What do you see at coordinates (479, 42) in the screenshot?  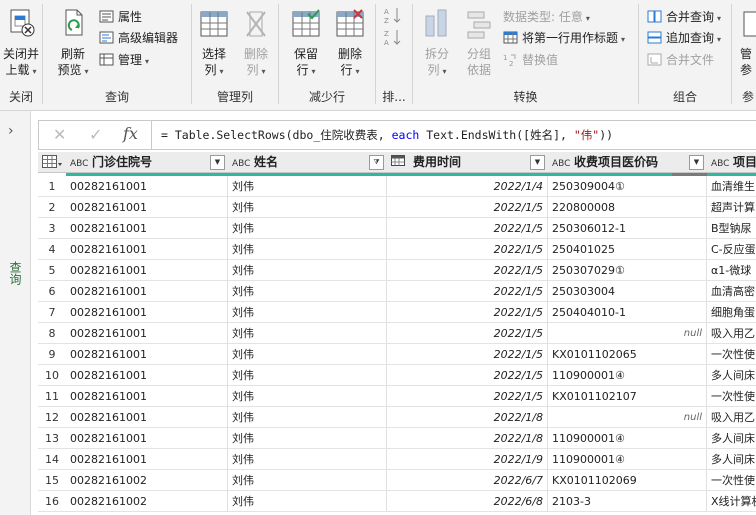 I see `group-by-button: 分组 依据` at bounding box center [479, 42].